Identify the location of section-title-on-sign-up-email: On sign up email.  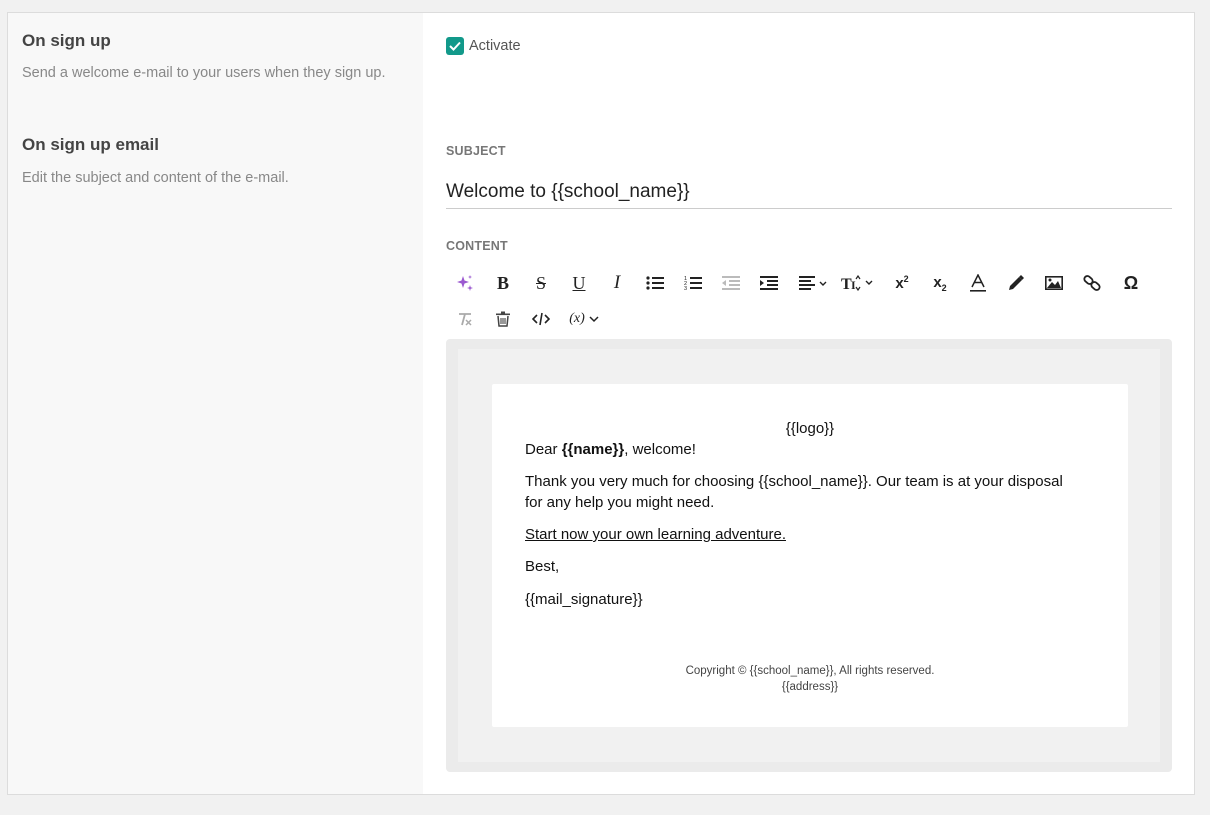
(90, 144).